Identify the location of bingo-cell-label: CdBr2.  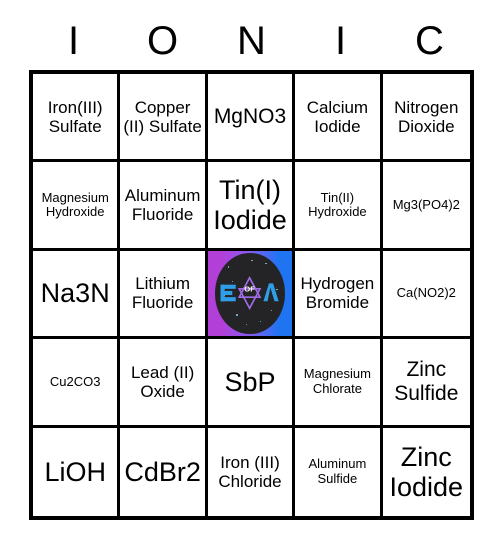
(162, 471).